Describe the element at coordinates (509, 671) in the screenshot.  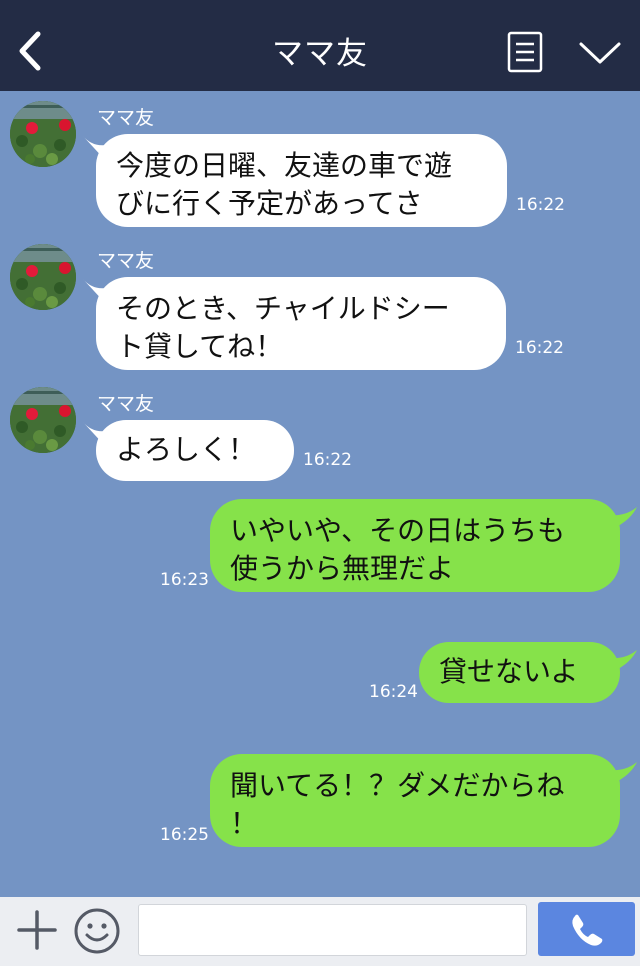
I see `message-line: 貸せないよ` at that location.